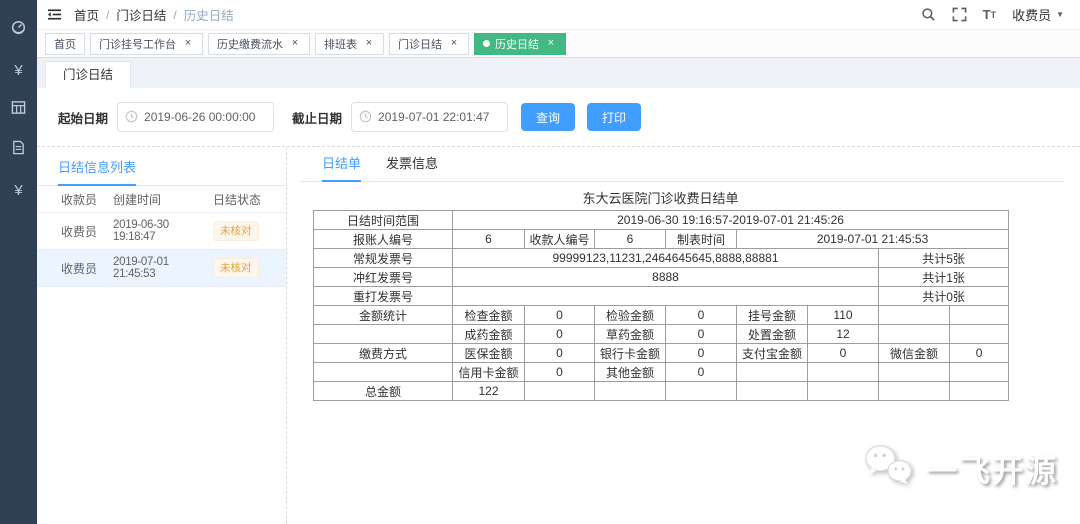  What do you see at coordinates (137, 199) in the screenshot?
I see `column-header-created: 创建时间` at bounding box center [137, 199].